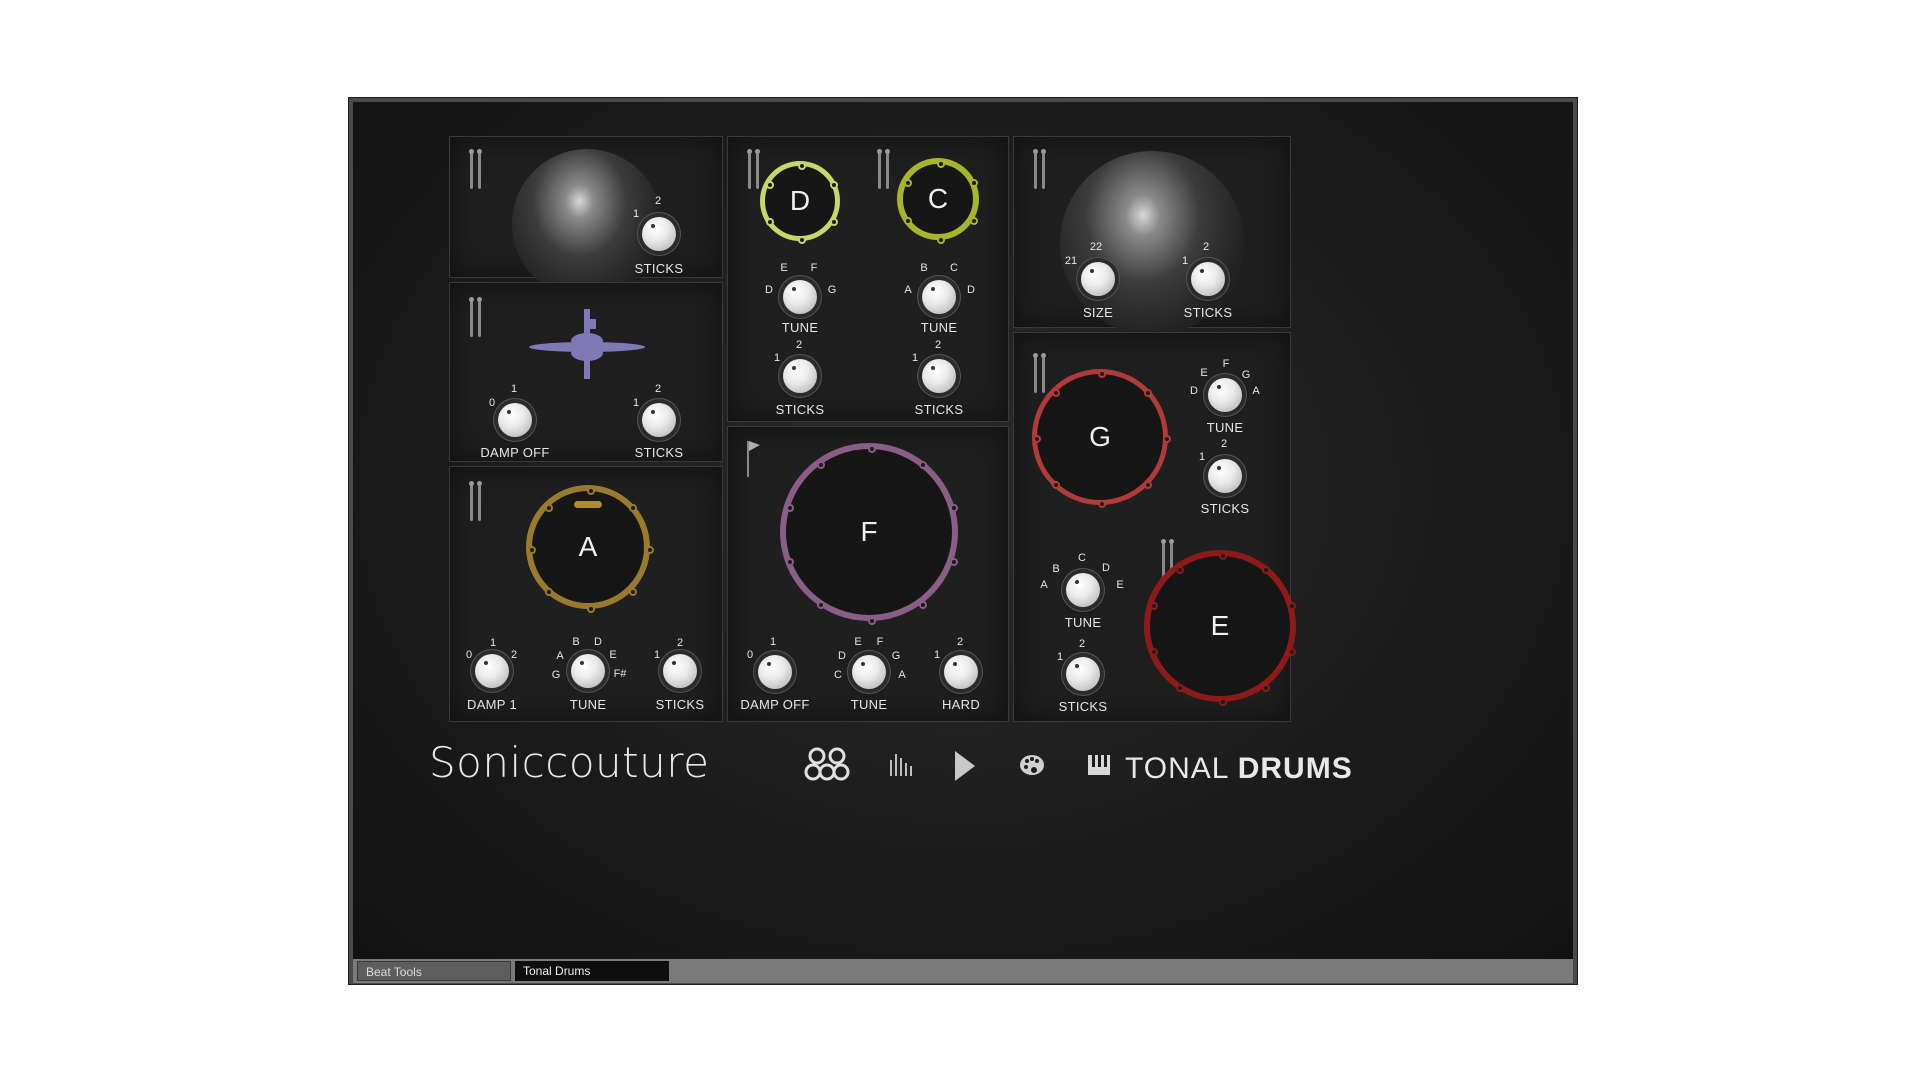  Describe the element at coordinates (754, 169) in the screenshot. I see `sticks-icon-d` at that location.